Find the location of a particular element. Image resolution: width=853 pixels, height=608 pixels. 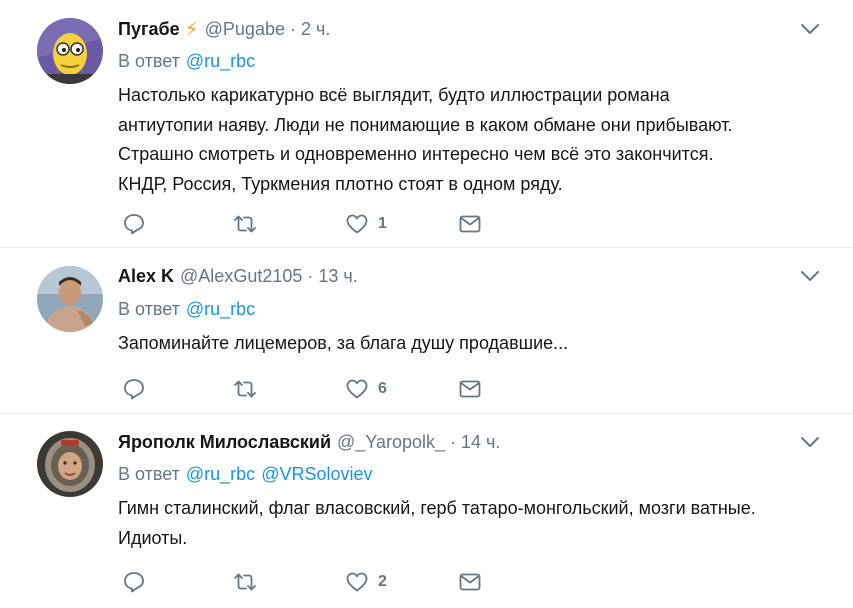

like-button: 1 is located at coordinates (366, 224).